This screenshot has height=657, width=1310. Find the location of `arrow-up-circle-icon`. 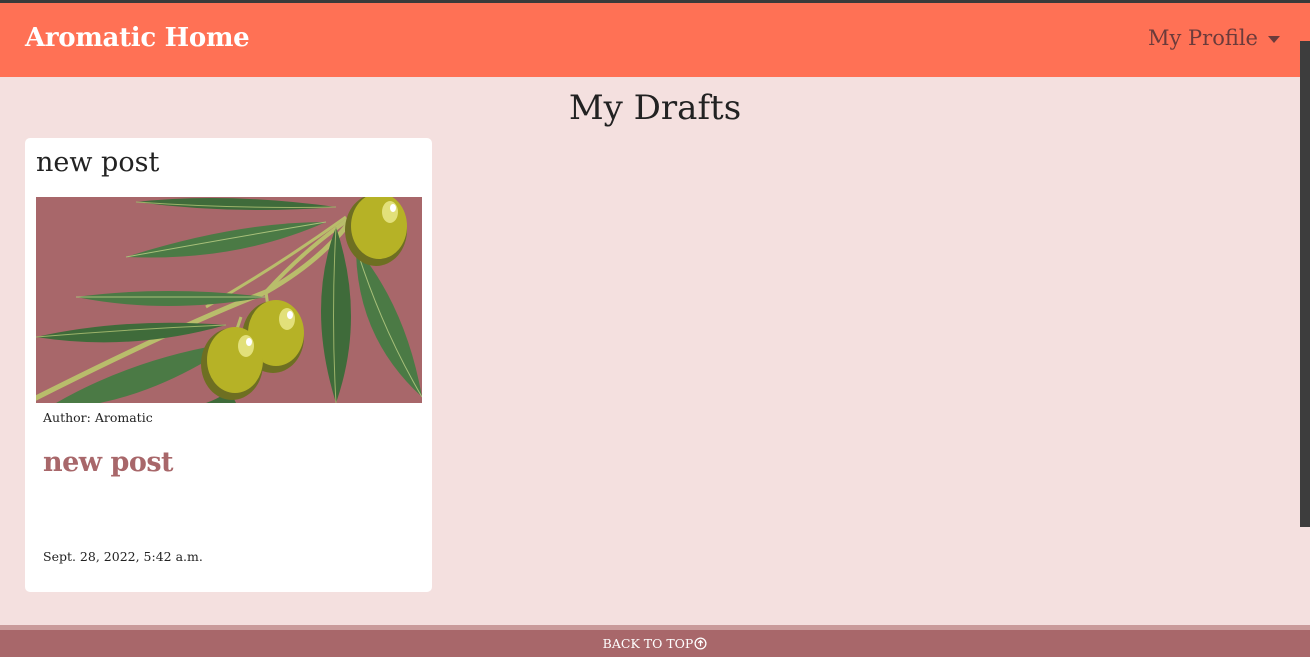

arrow-up-circle-icon is located at coordinates (700, 643).